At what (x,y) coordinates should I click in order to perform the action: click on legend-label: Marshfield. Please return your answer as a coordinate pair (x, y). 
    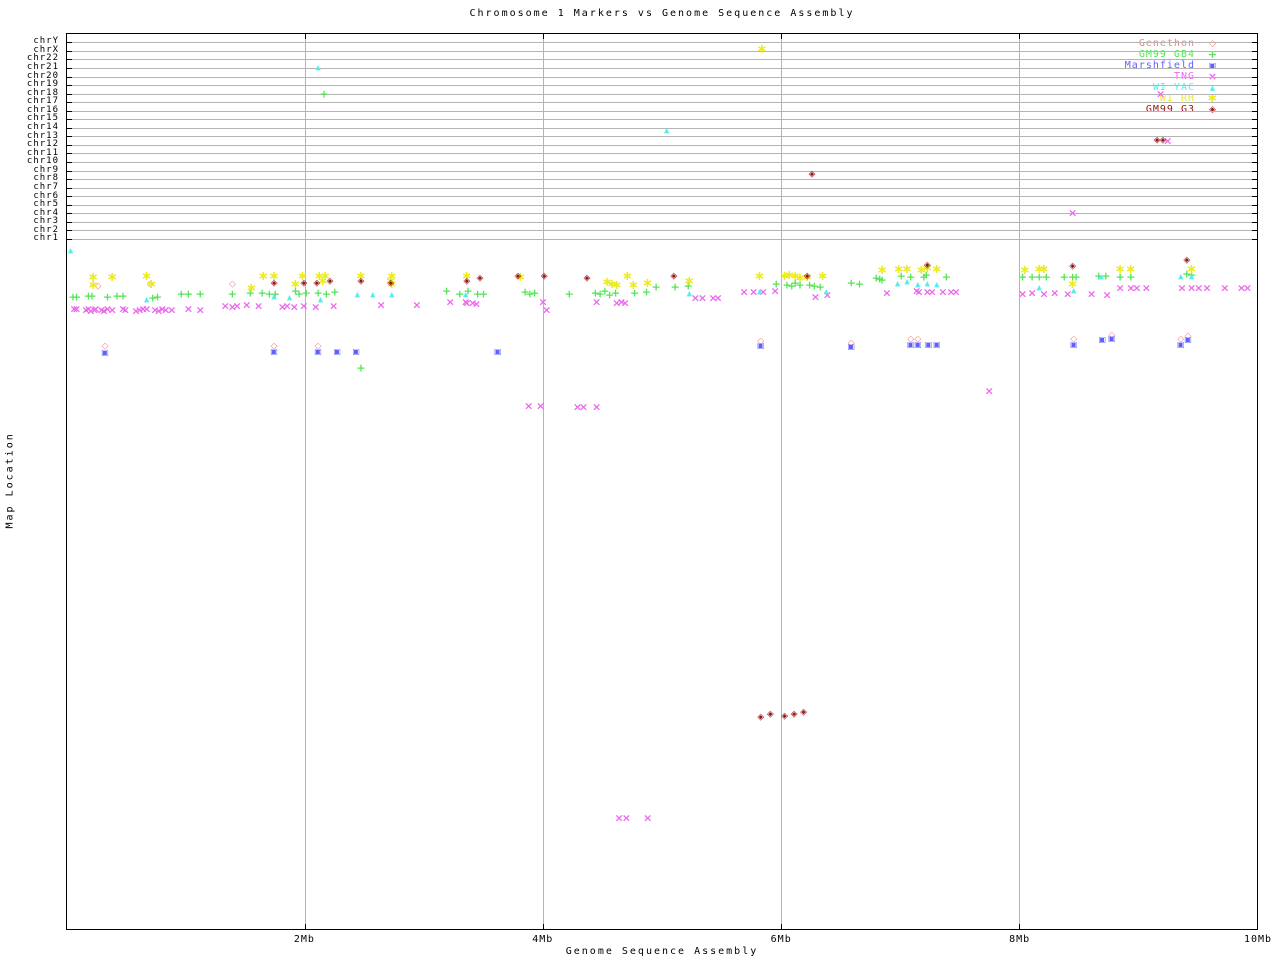
    Looking at the image, I should click on (1159, 65).